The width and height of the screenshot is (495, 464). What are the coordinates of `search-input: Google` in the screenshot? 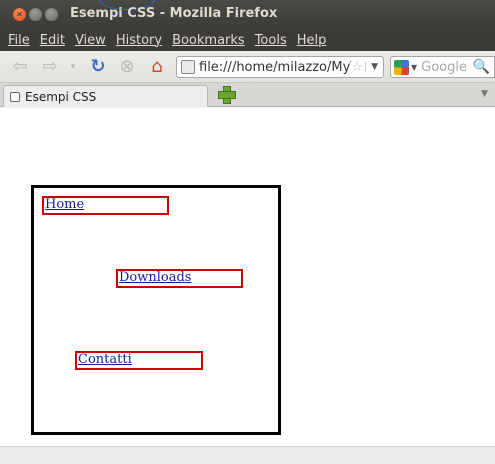 It's located at (444, 67).